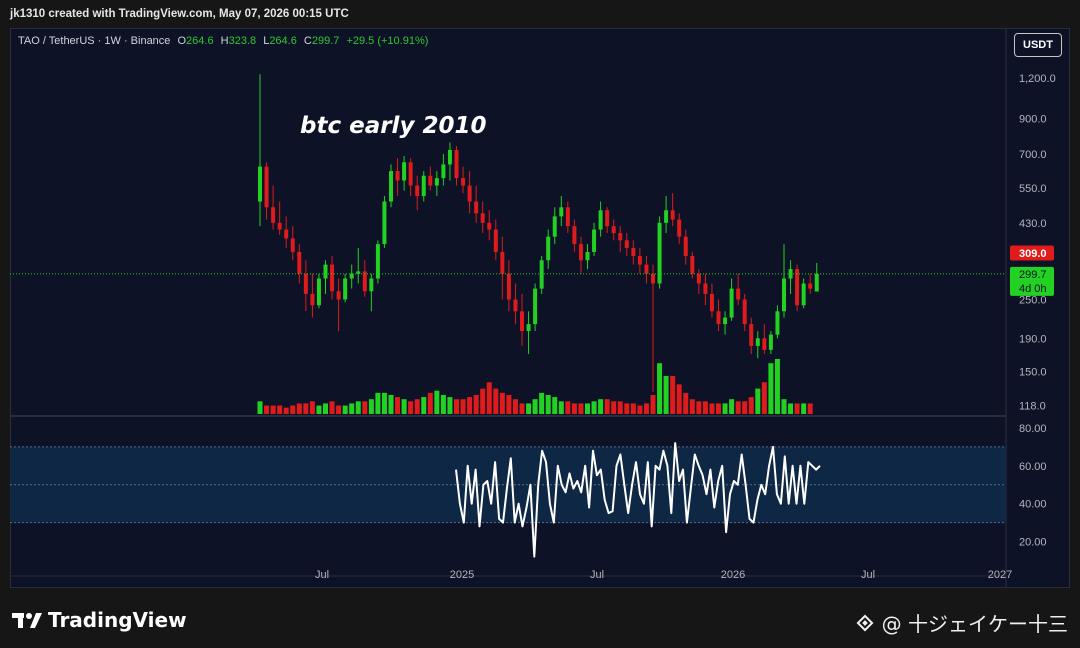 This screenshot has height=648, width=1080. I want to click on footer: TradingView @ 十ジェイケー十三, so click(540, 618).